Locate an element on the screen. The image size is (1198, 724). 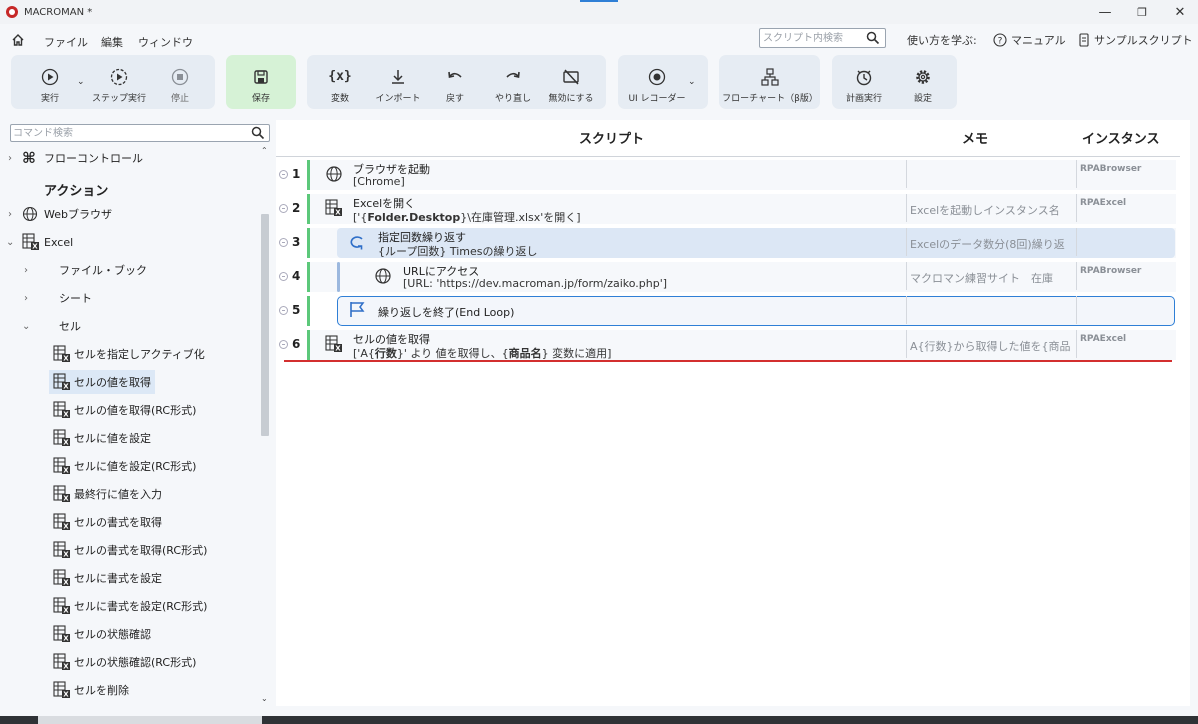
run-dropdown-chevron-icon: ⌄ is located at coordinates (81, 82).